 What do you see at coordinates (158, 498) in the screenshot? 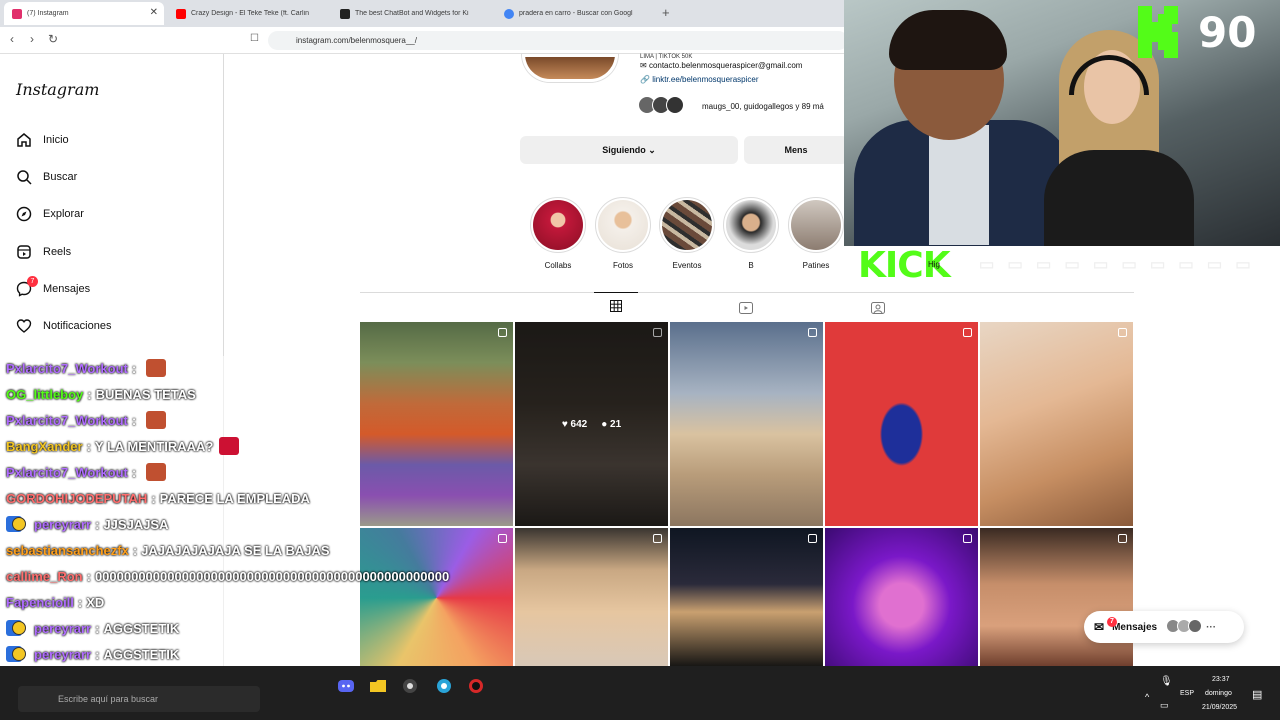
I see `chat-message: GORDOHIJODEPUTAH: PARECE LA EMPLEADA` at bounding box center [158, 498].